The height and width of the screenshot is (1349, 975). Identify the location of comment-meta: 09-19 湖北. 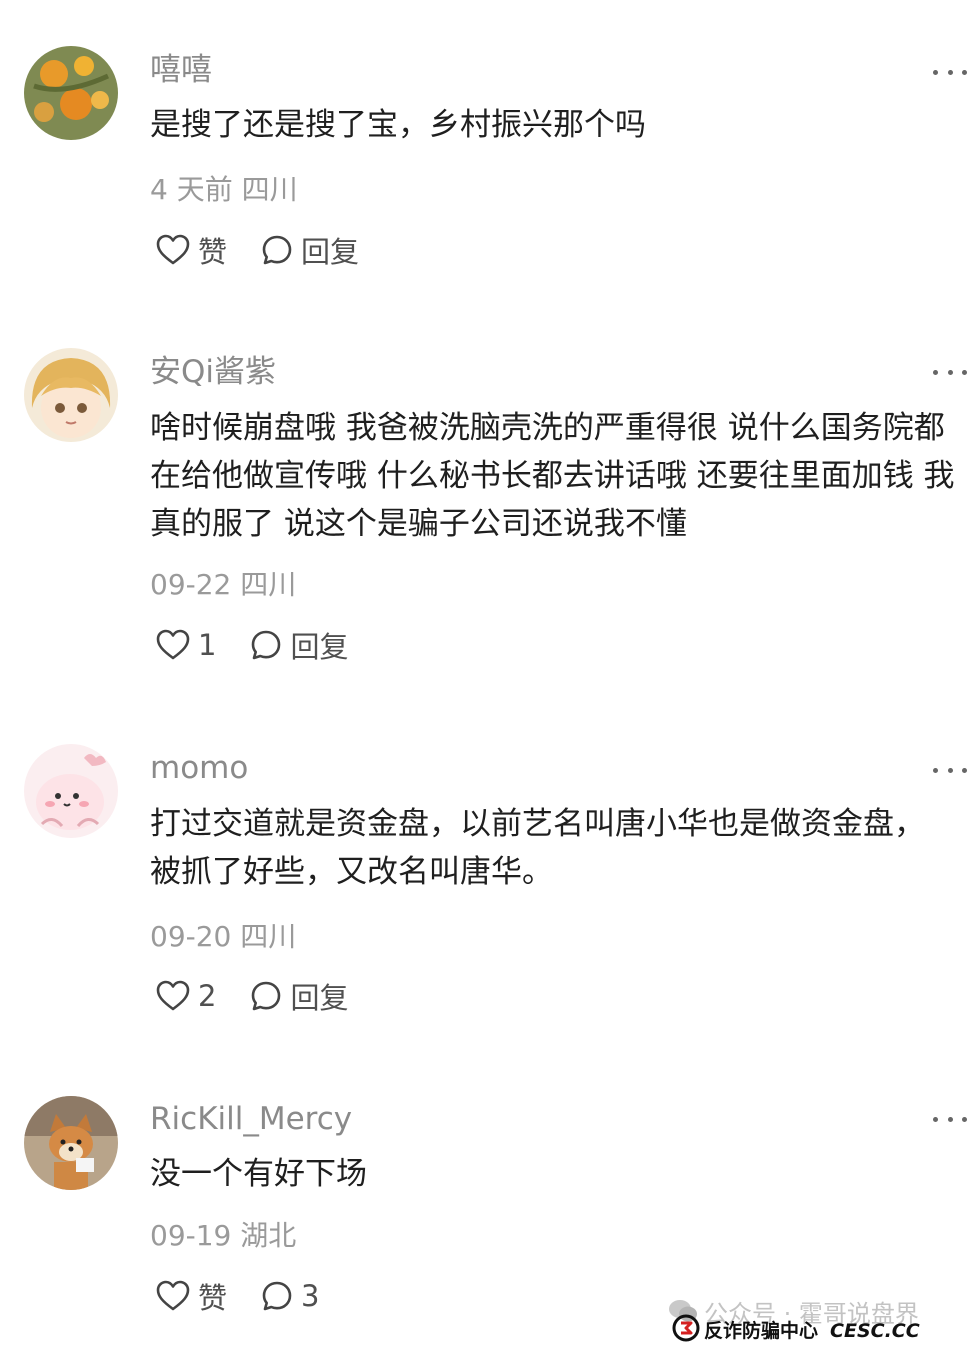
(223, 1235).